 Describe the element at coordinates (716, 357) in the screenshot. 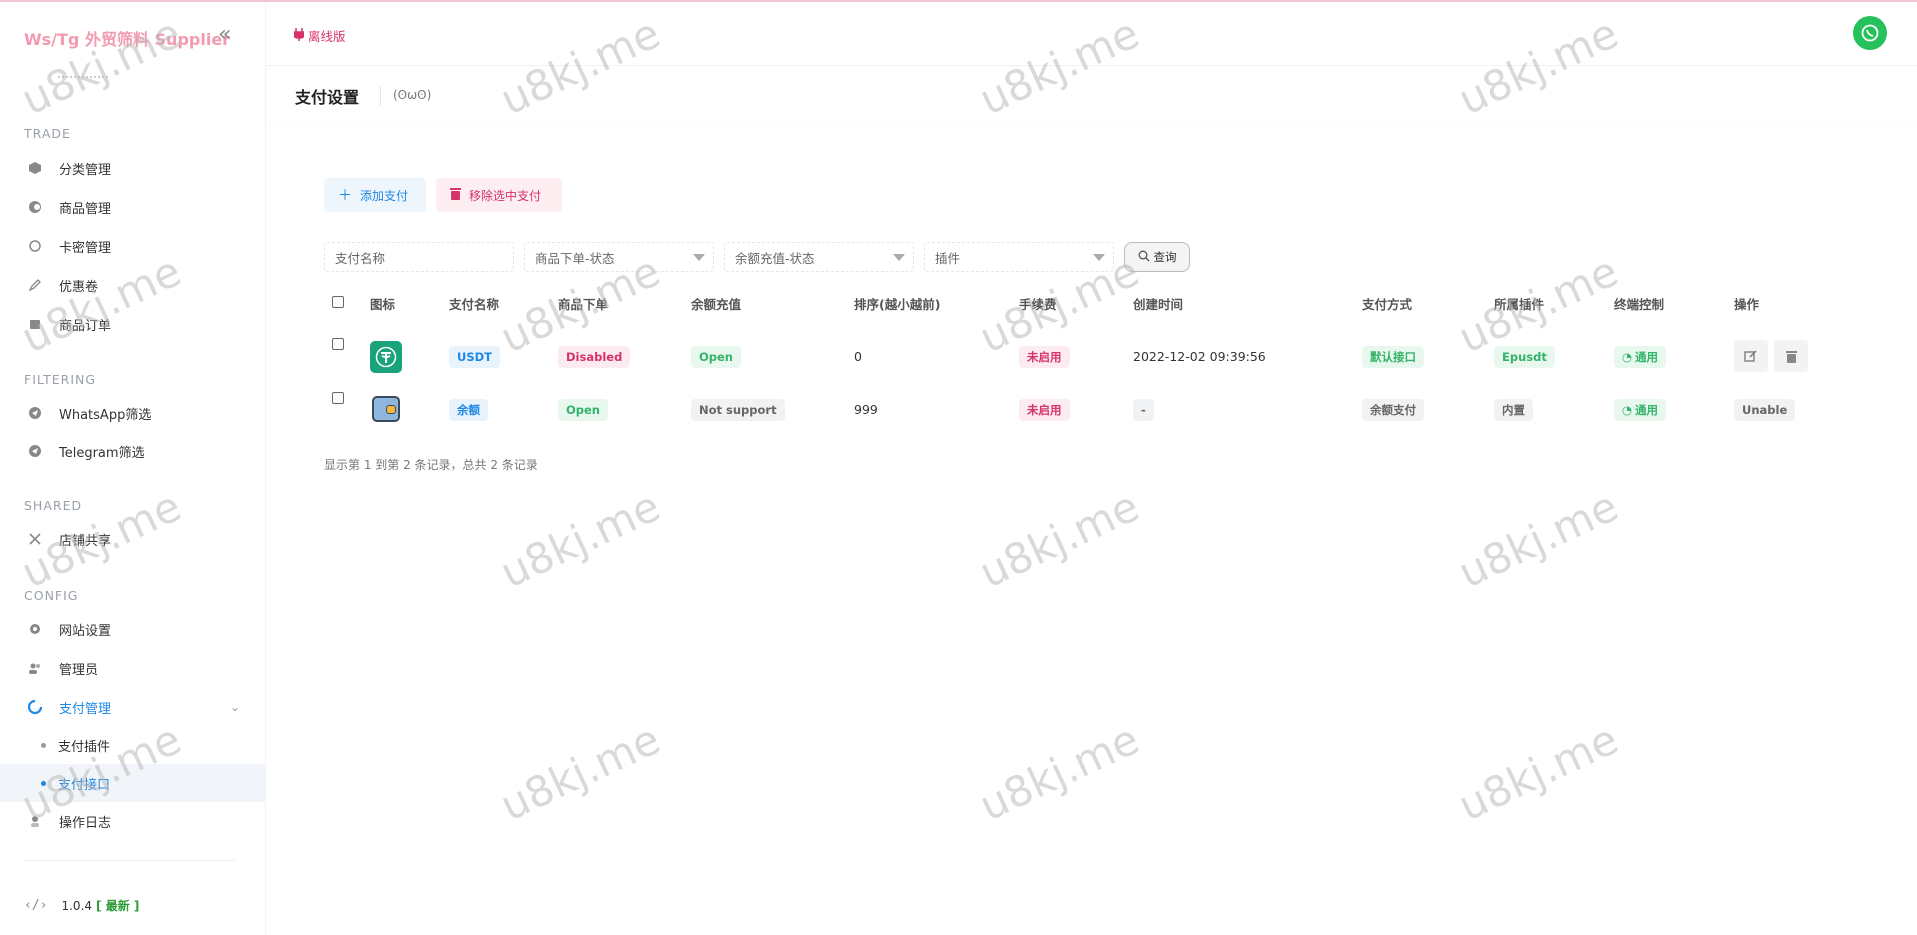

I see `recharge-status-badge: Open` at that location.